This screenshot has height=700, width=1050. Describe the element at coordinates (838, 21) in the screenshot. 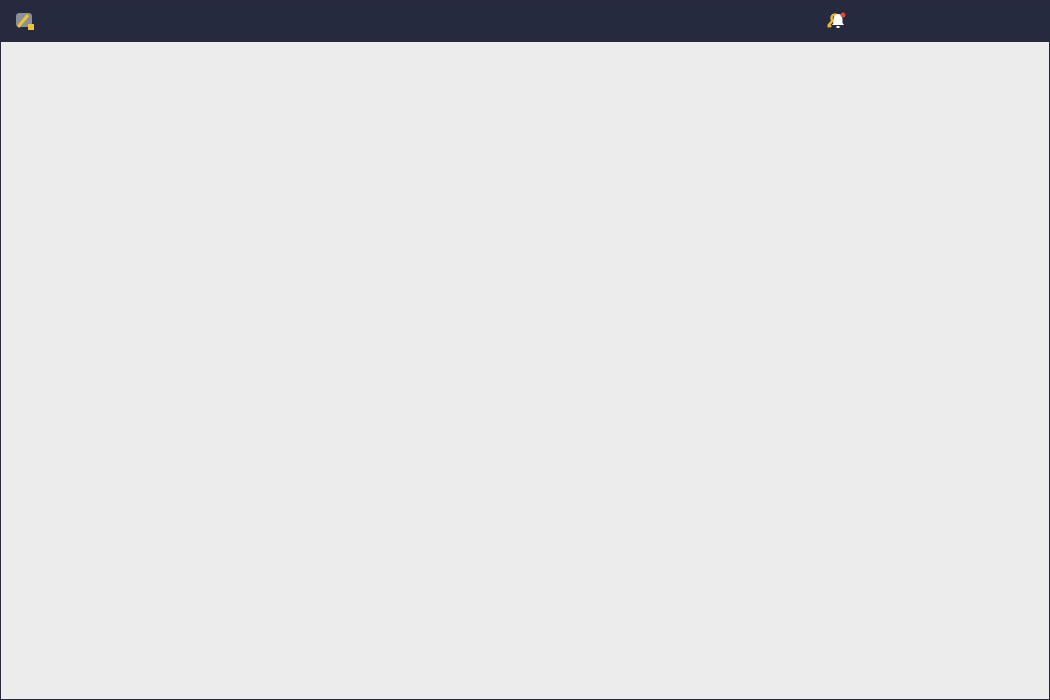

I see `bell-icon` at that location.